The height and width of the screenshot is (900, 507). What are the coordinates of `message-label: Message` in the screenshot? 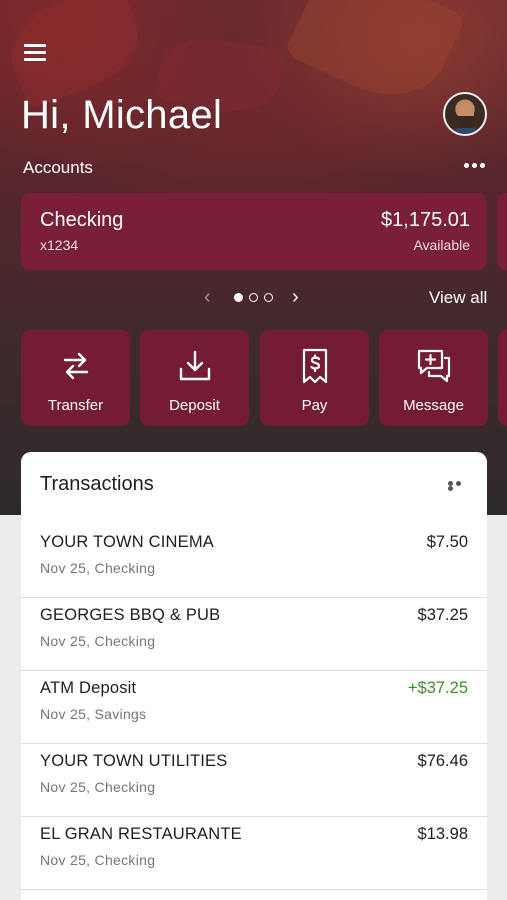 It's located at (433, 405).